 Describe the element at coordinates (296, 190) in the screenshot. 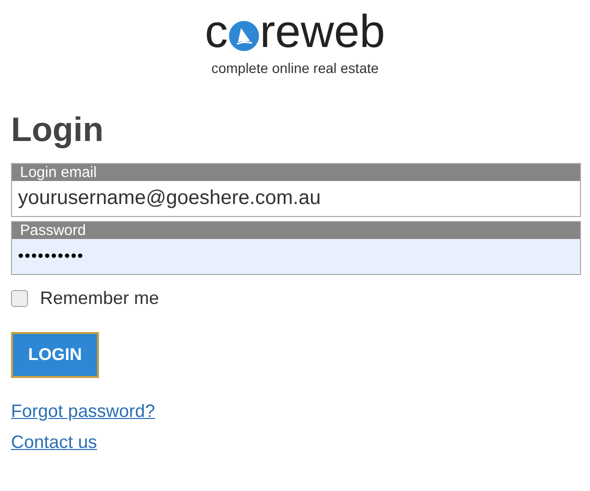

I see `form-field: Login email yourusername@goeshere.com.au` at that location.